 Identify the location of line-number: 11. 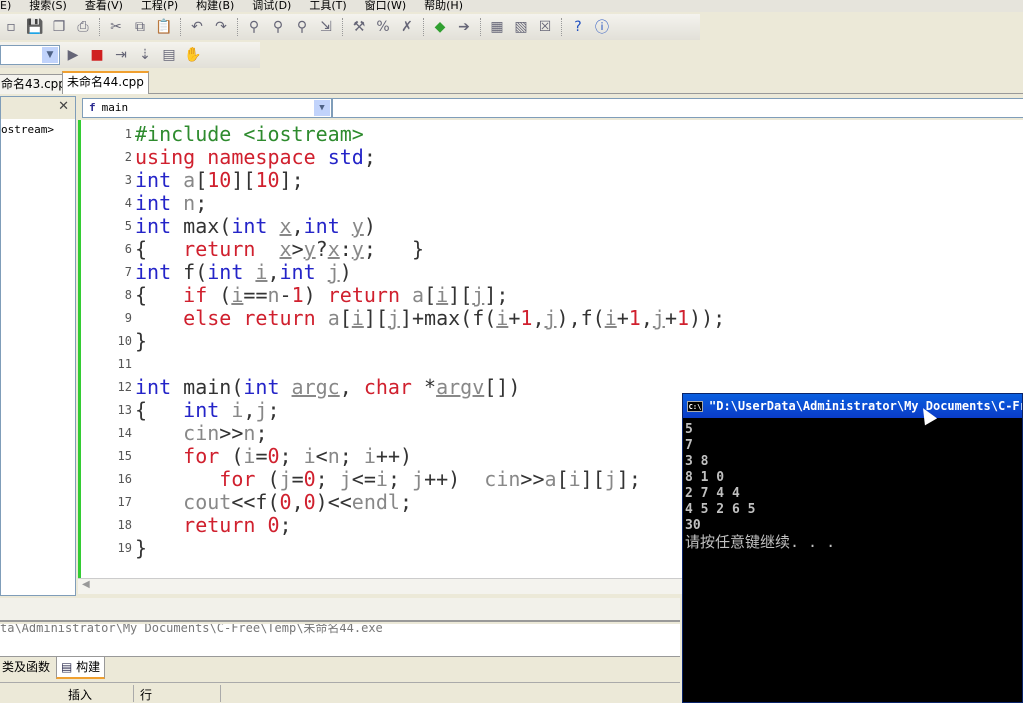
(124, 364).